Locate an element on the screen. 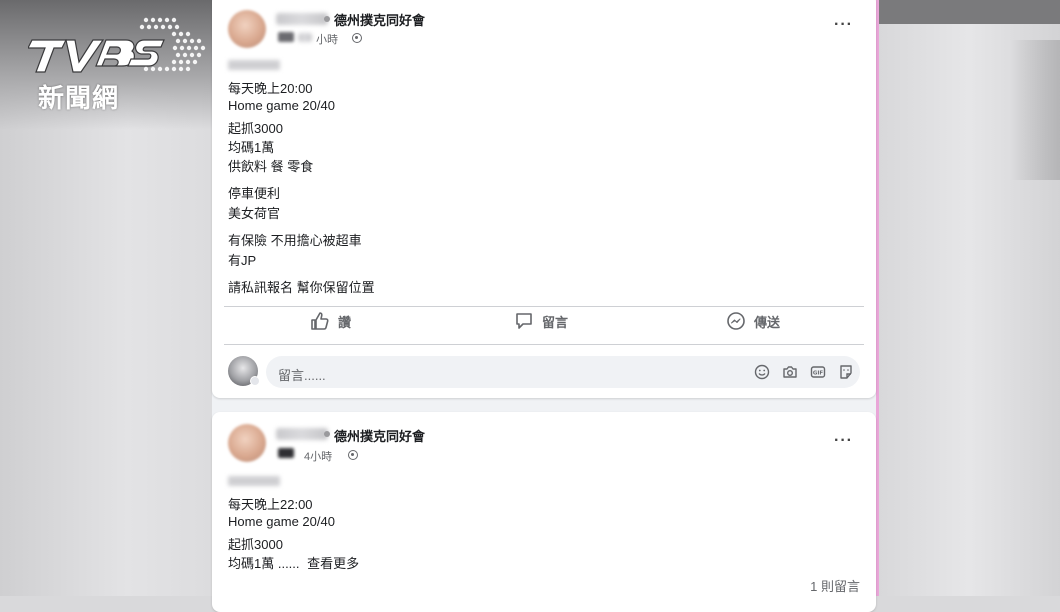 The image size is (1060, 612). like-label: 讚 is located at coordinates (345, 322).